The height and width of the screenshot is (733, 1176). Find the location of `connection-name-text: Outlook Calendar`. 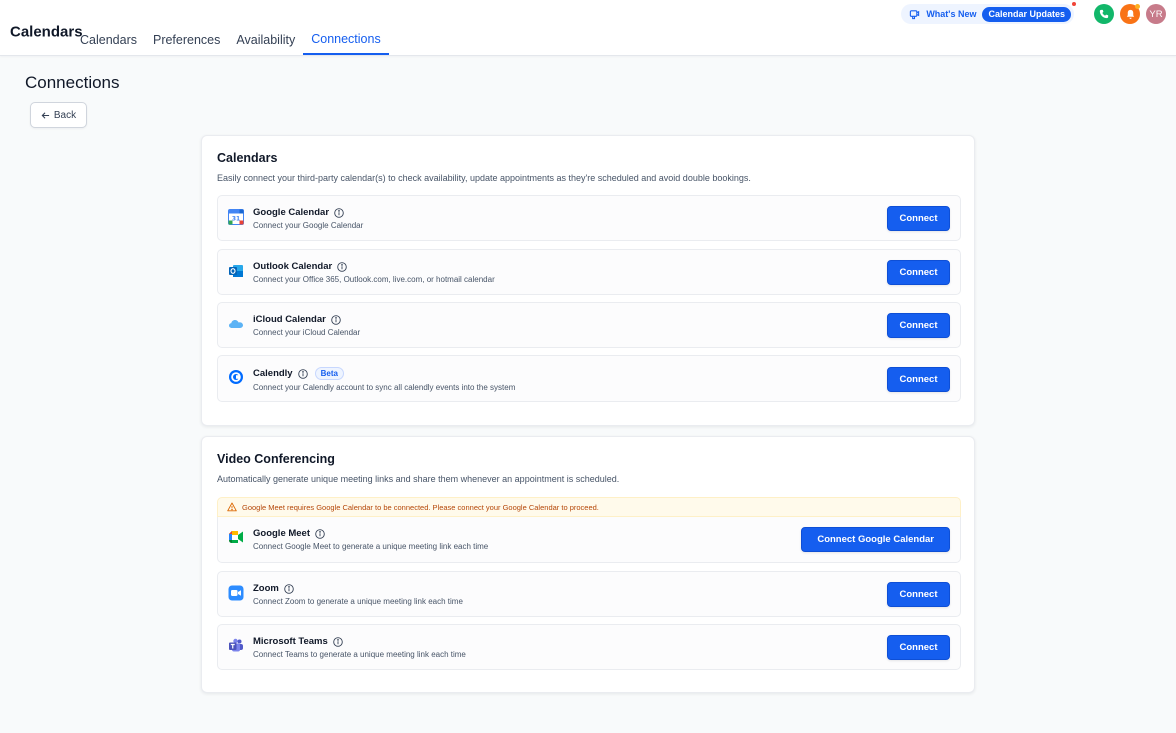

connection-name-text: Outlook Calendar is located at coordinates (293, 266).